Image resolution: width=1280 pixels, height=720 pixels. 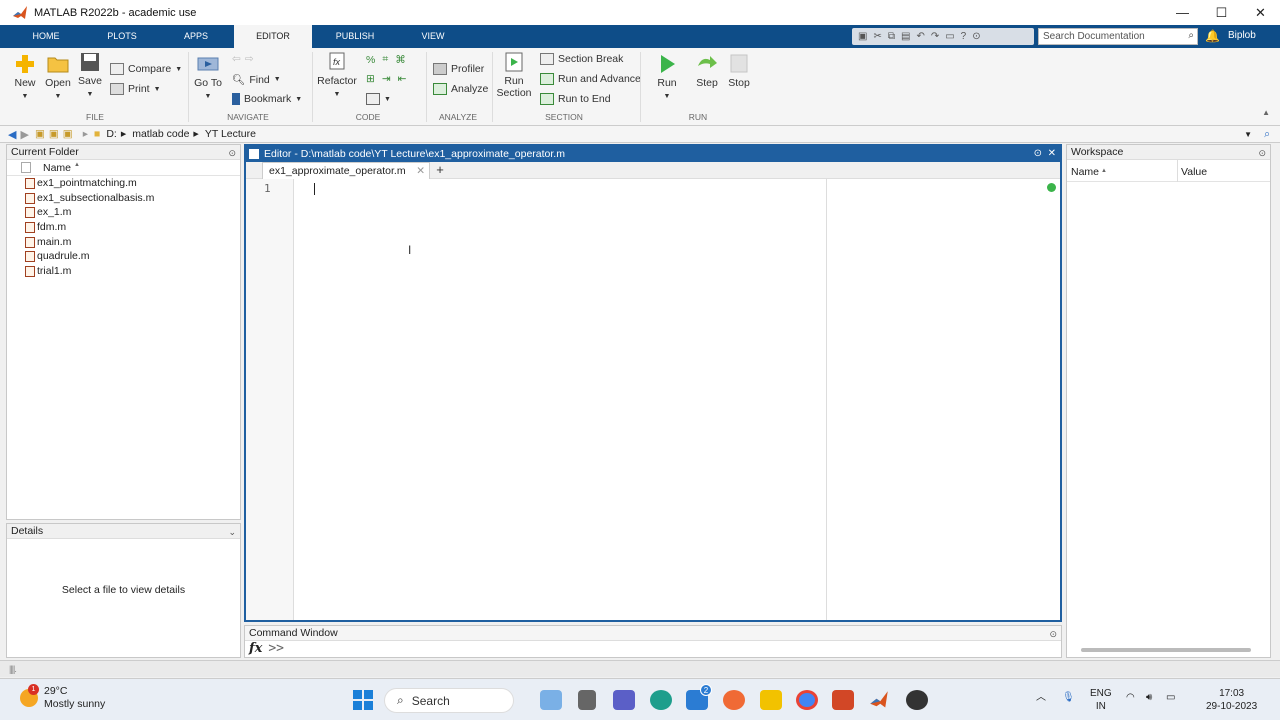 What do you see at coordinates (123, 256) in the screenshot?
I see `list-item: quadrule.m` at bounding box center [123, 256].